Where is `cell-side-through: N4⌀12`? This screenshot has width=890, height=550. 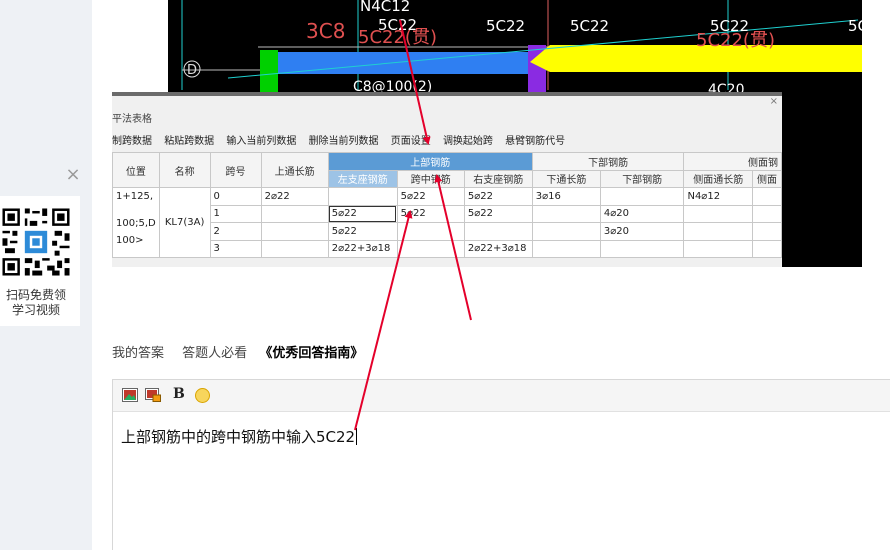 cell-side-through: N4⌀12 is located at coordinates (718, 196).